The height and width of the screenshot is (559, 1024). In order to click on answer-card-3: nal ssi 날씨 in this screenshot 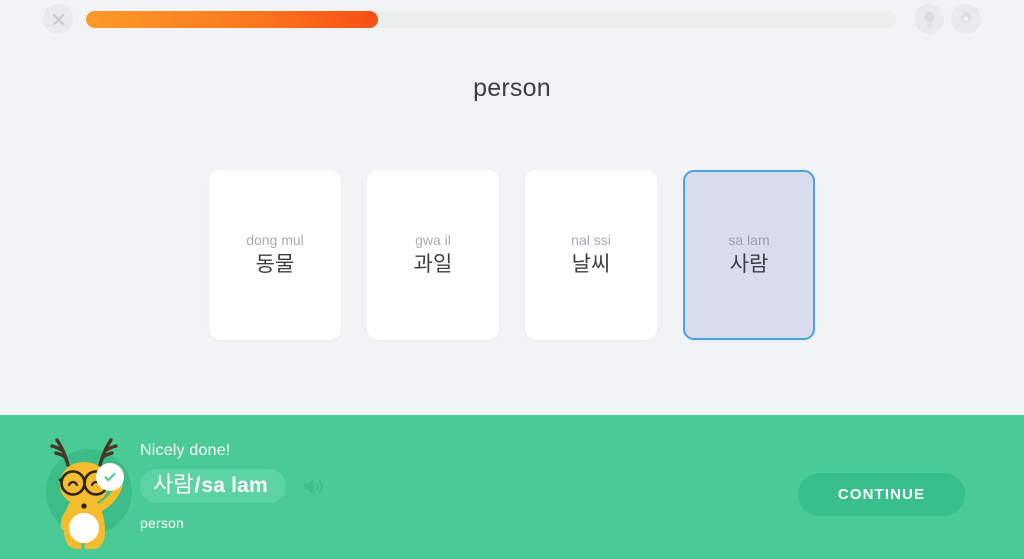, I will do `click(591, 255)`.